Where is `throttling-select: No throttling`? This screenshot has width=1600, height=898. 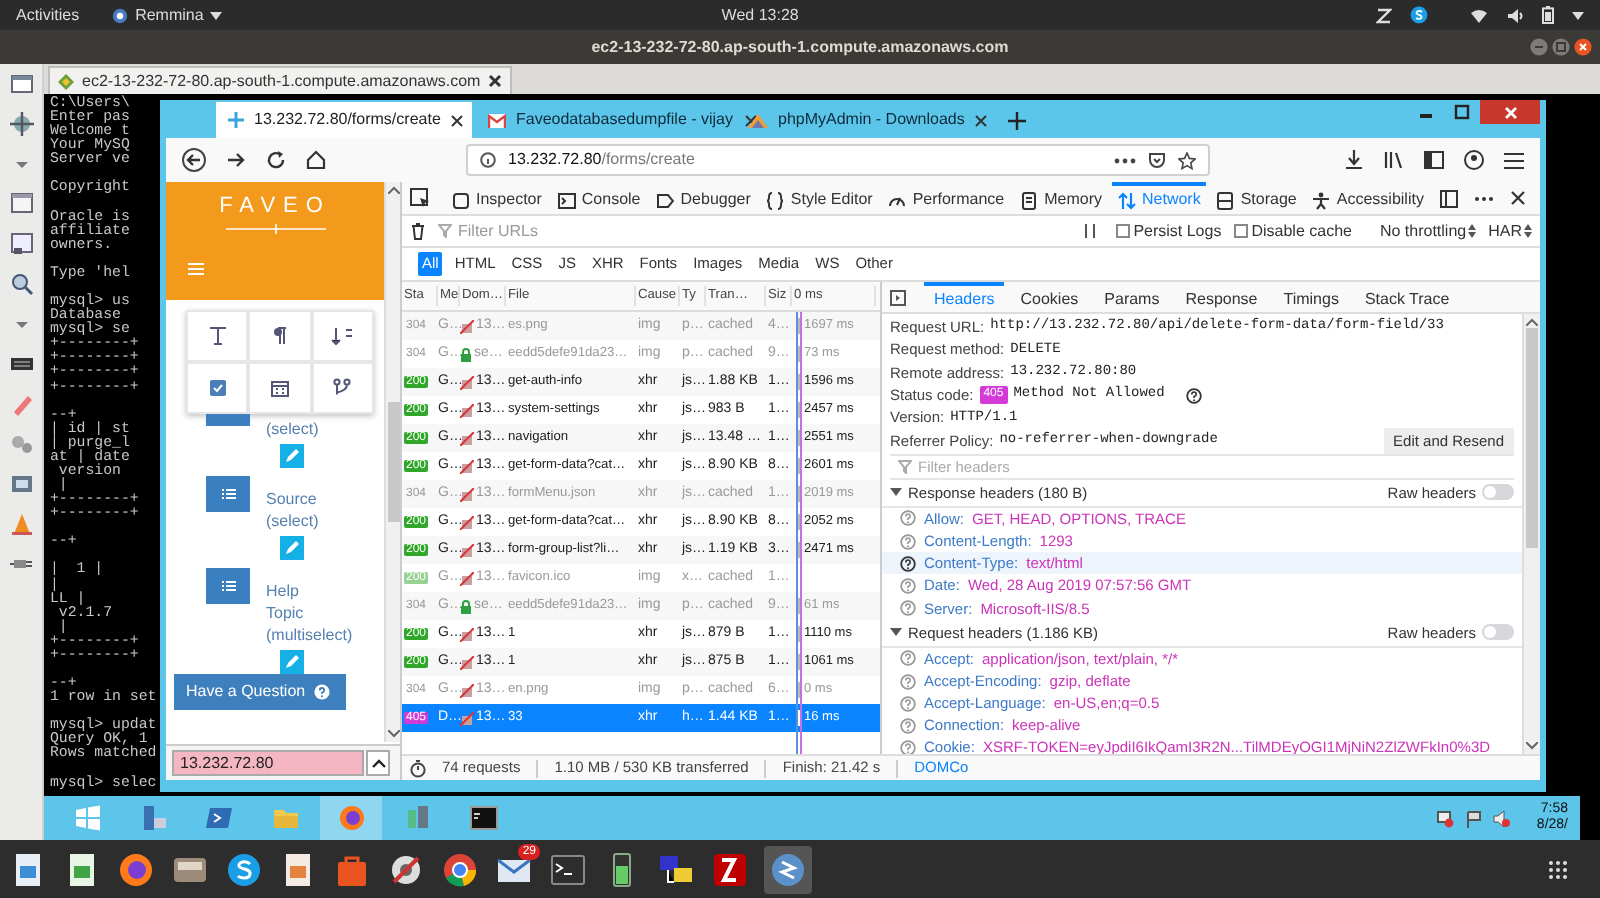 throttling-select: No throttling is located at coordinates (1428, 231).